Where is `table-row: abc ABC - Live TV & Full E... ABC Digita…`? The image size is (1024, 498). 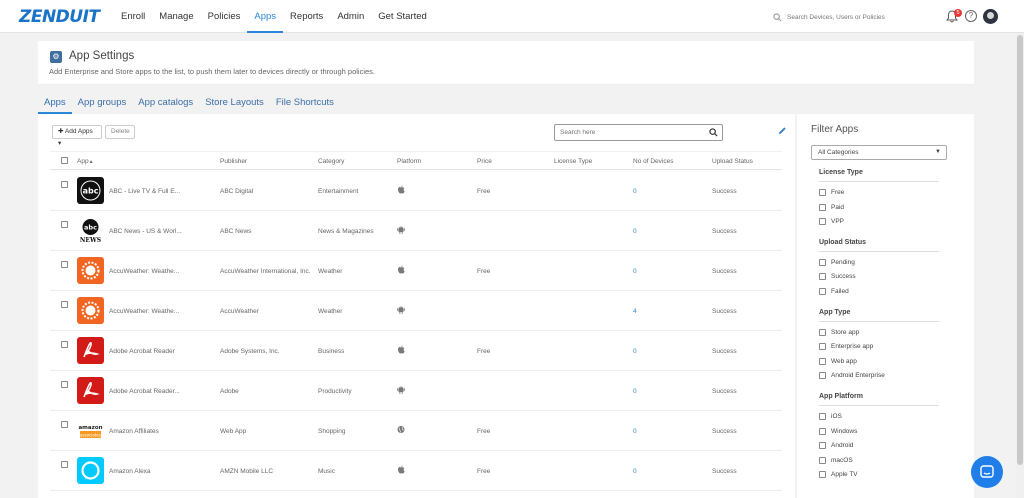
table-row: abc ABC - Live TV & Full E... ABC Digita… is located at coordinates (416, 191).